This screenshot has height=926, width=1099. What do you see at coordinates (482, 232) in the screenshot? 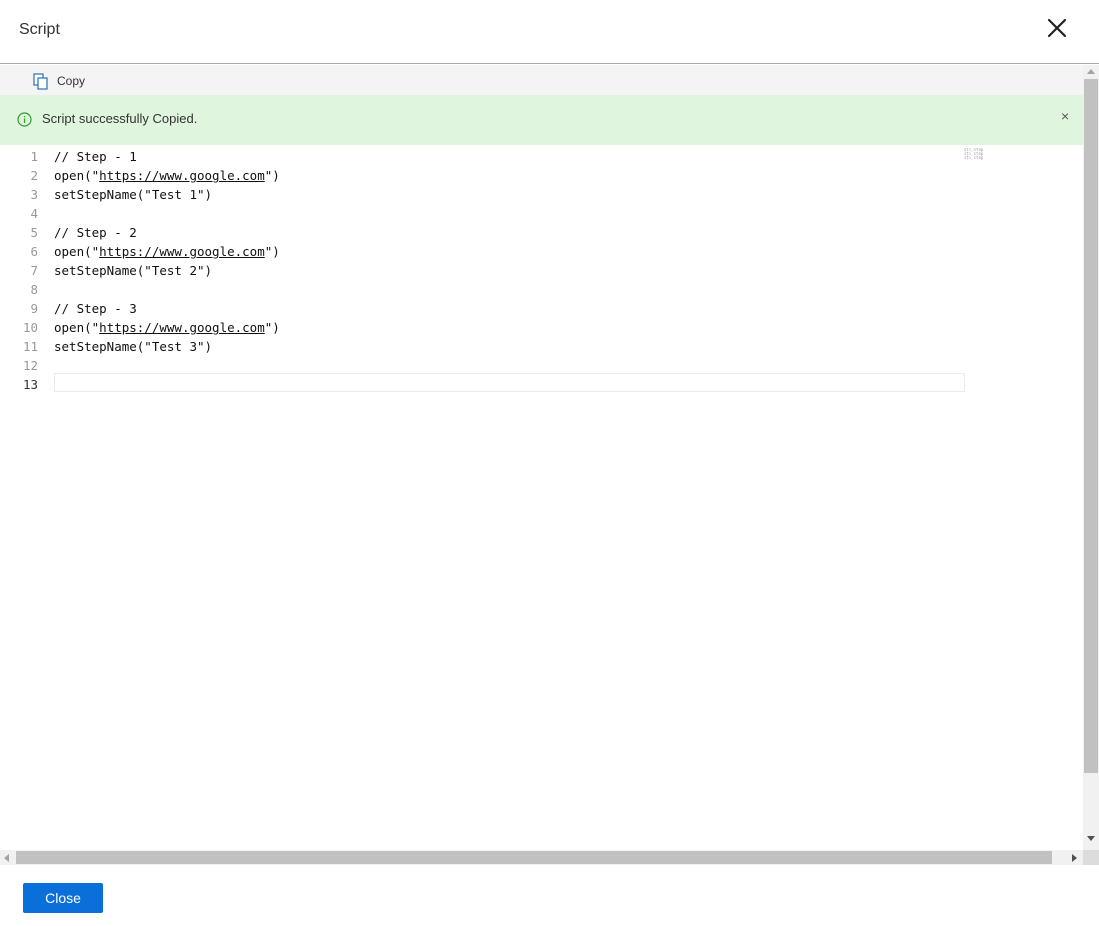
I see `code-line: 5 // Step - 2` at bounding box center [482, 232].